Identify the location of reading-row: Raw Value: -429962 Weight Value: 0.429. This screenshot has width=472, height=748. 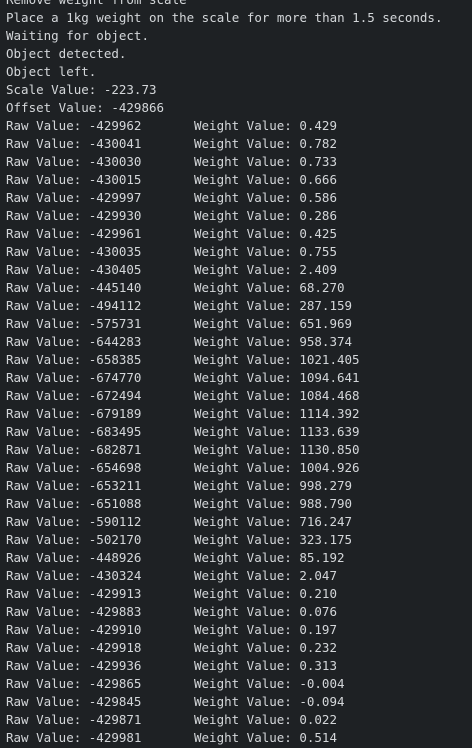
(239, 126).